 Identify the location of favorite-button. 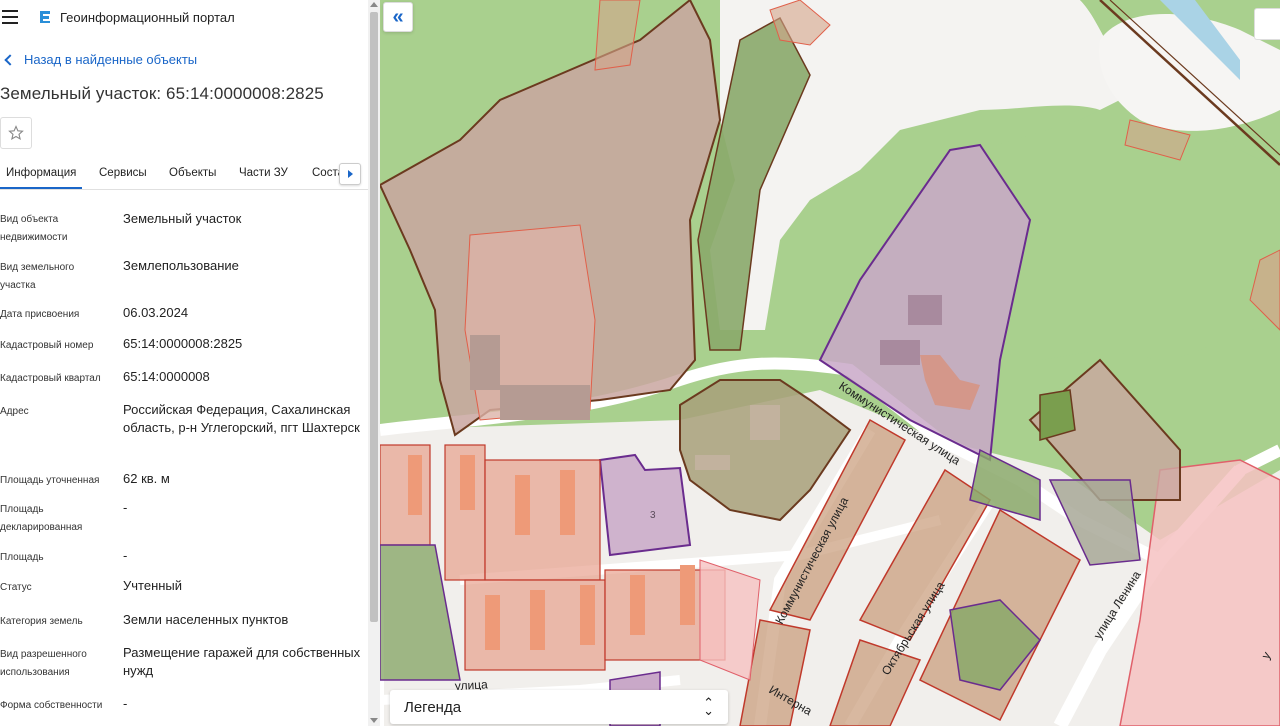
(16, 133).